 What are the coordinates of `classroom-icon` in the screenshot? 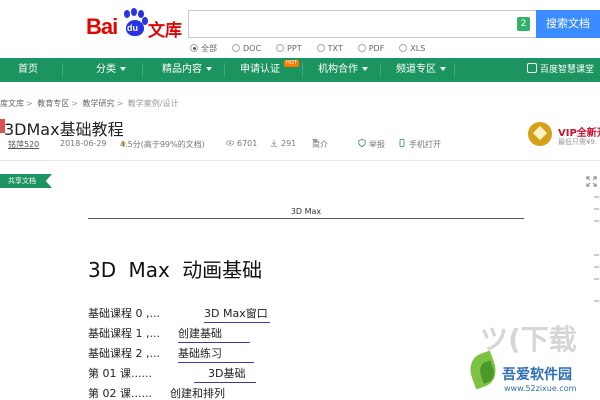 It's located at (531, 68).